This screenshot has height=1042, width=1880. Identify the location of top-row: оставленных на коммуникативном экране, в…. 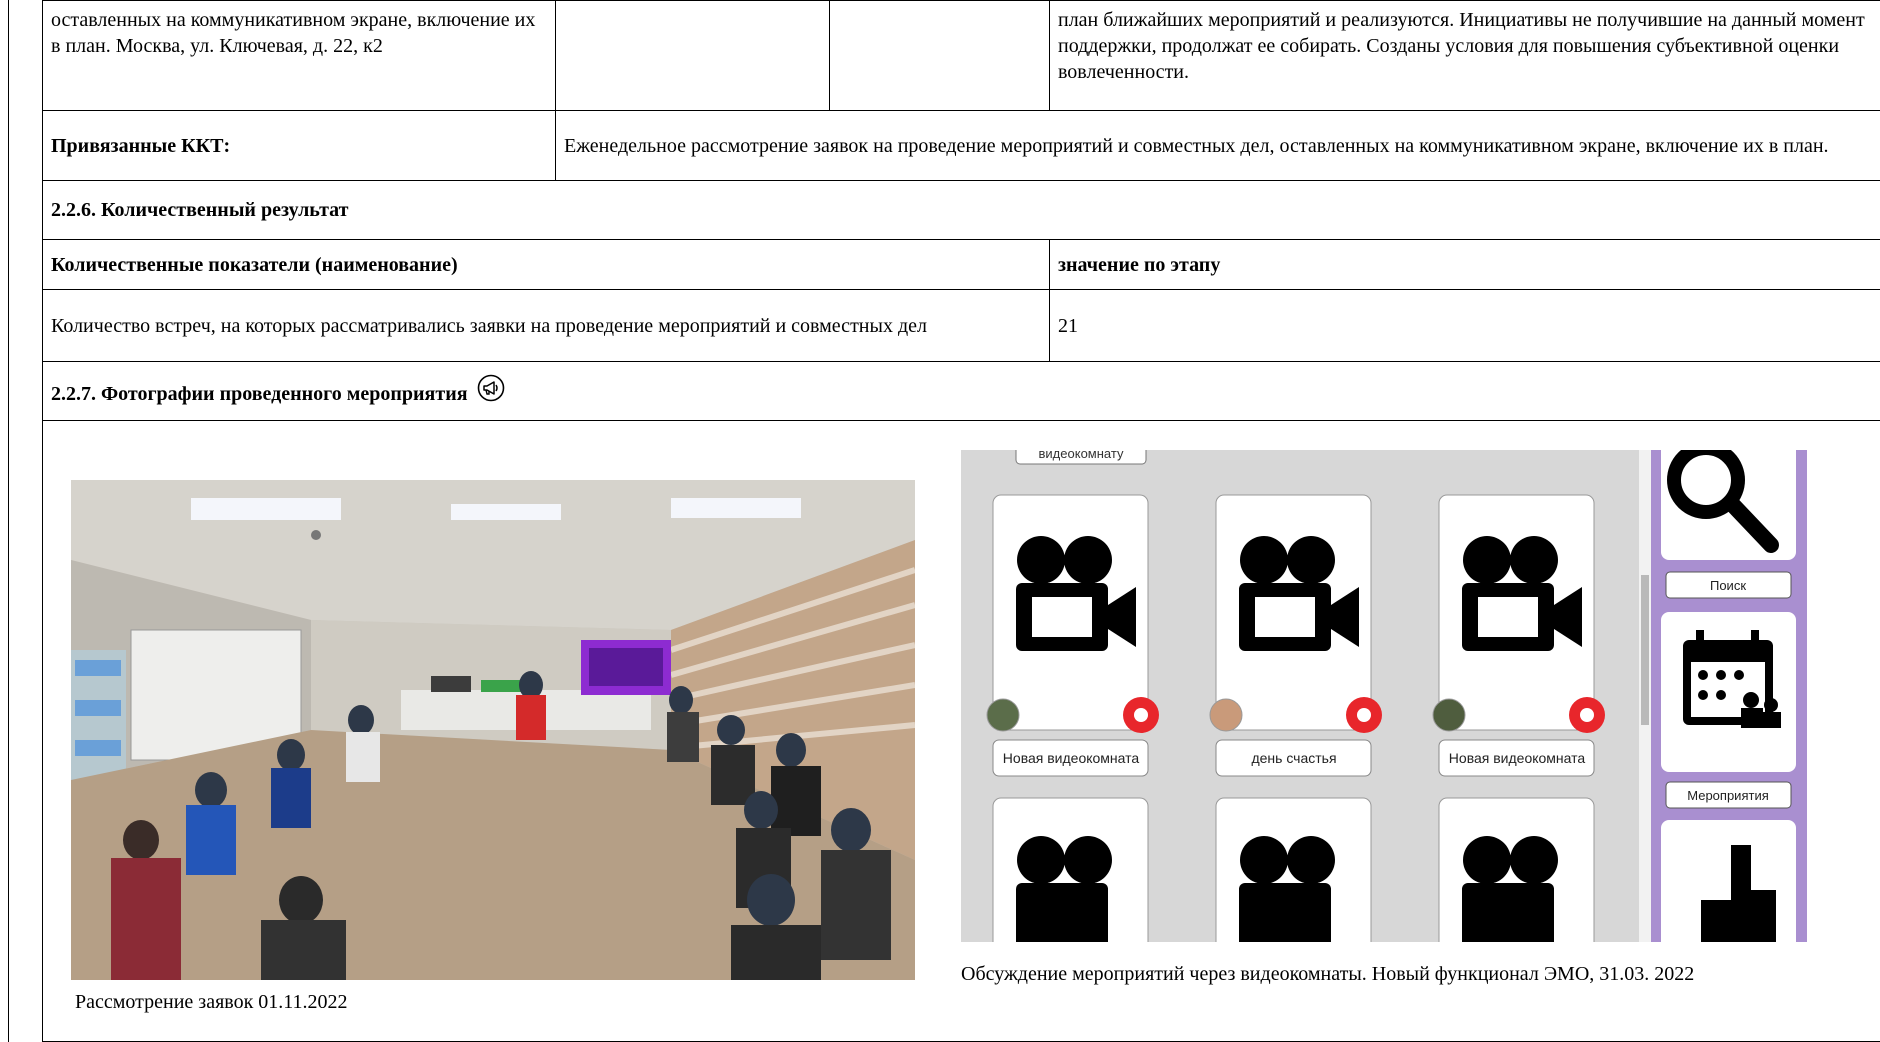
(961, 55).